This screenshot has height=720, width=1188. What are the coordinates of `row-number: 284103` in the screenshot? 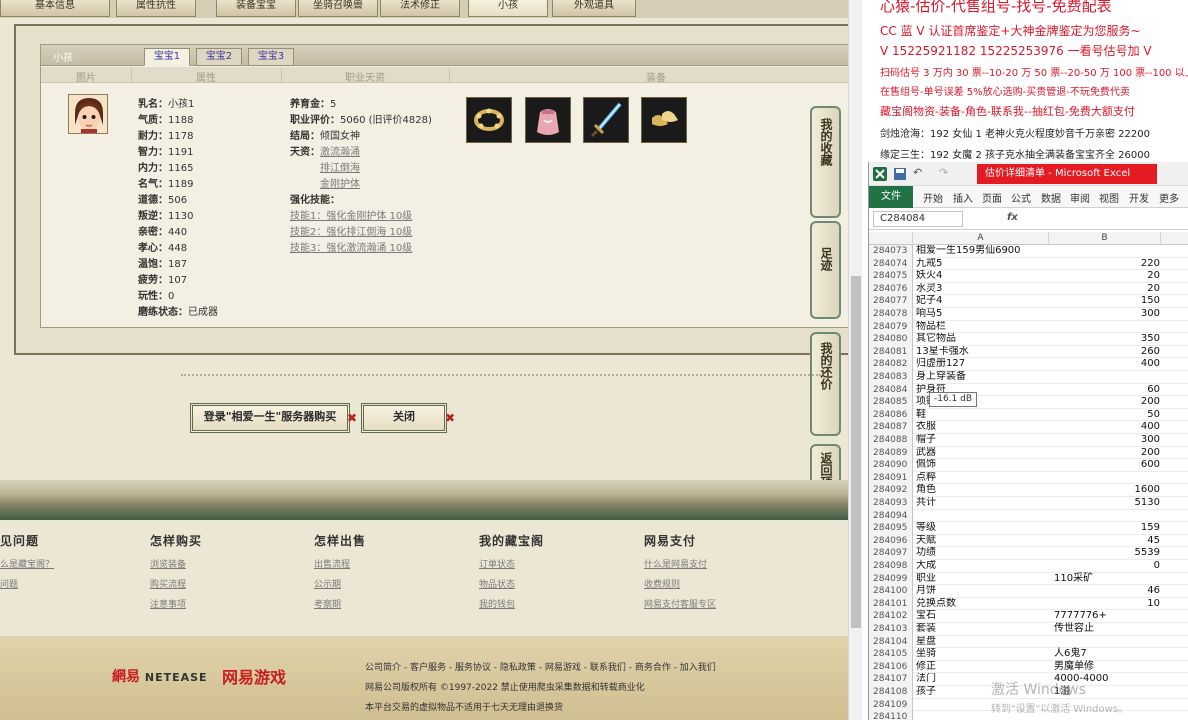 It's located at (891, 629).